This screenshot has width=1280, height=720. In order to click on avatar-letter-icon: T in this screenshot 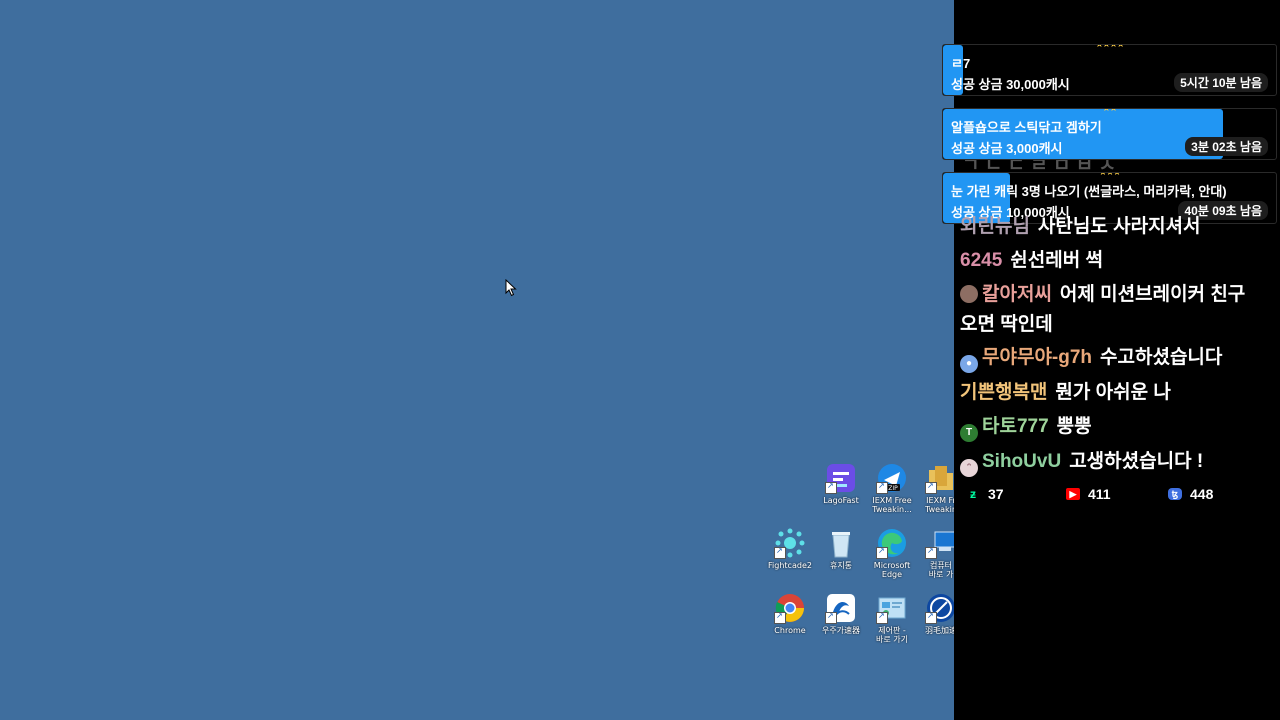, I will do `click(969, 433)`.